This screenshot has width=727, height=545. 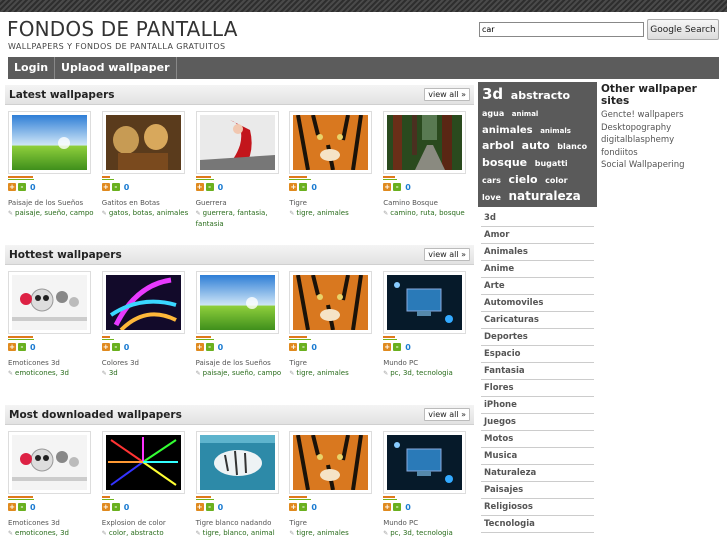 What do you see at coordinates (556, 180) in the screenshot?
I see `tag-cloud-link: color` at bounding box center [556, 180].